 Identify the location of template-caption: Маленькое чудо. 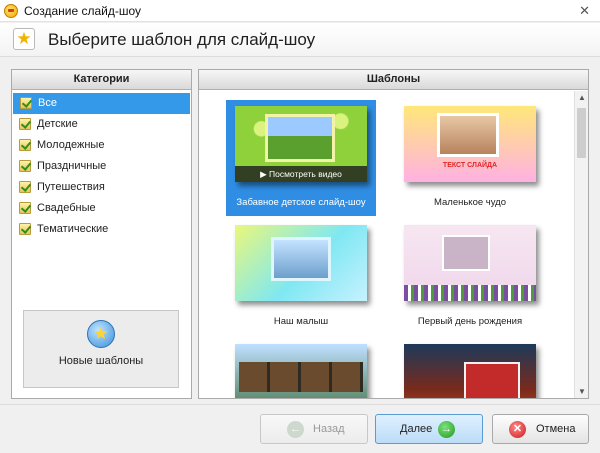
(469, 202).